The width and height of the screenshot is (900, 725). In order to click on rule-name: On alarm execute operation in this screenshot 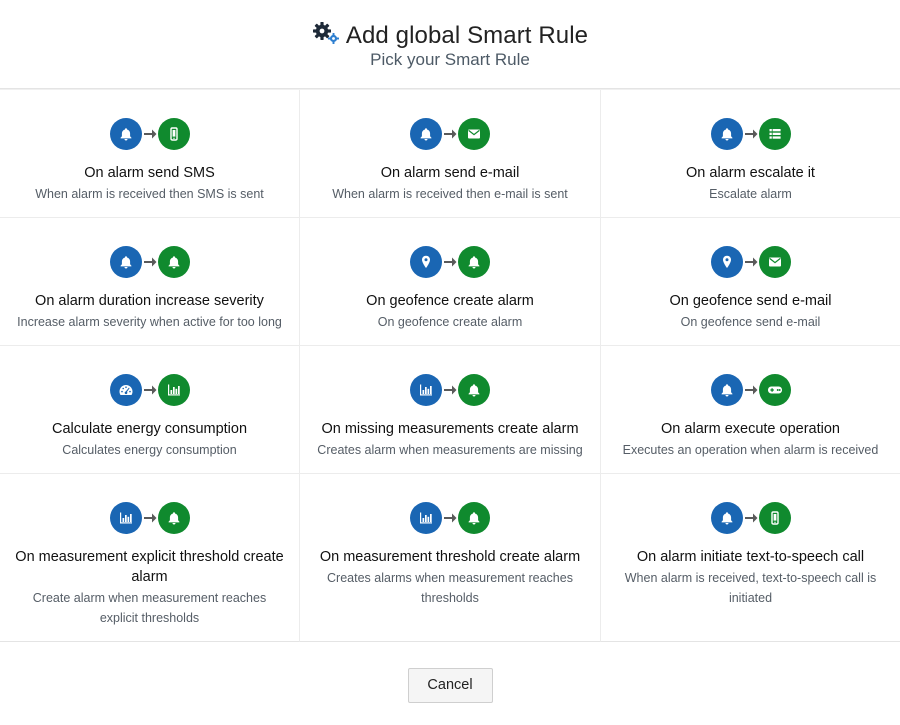, I will do `click(750, 429)`.